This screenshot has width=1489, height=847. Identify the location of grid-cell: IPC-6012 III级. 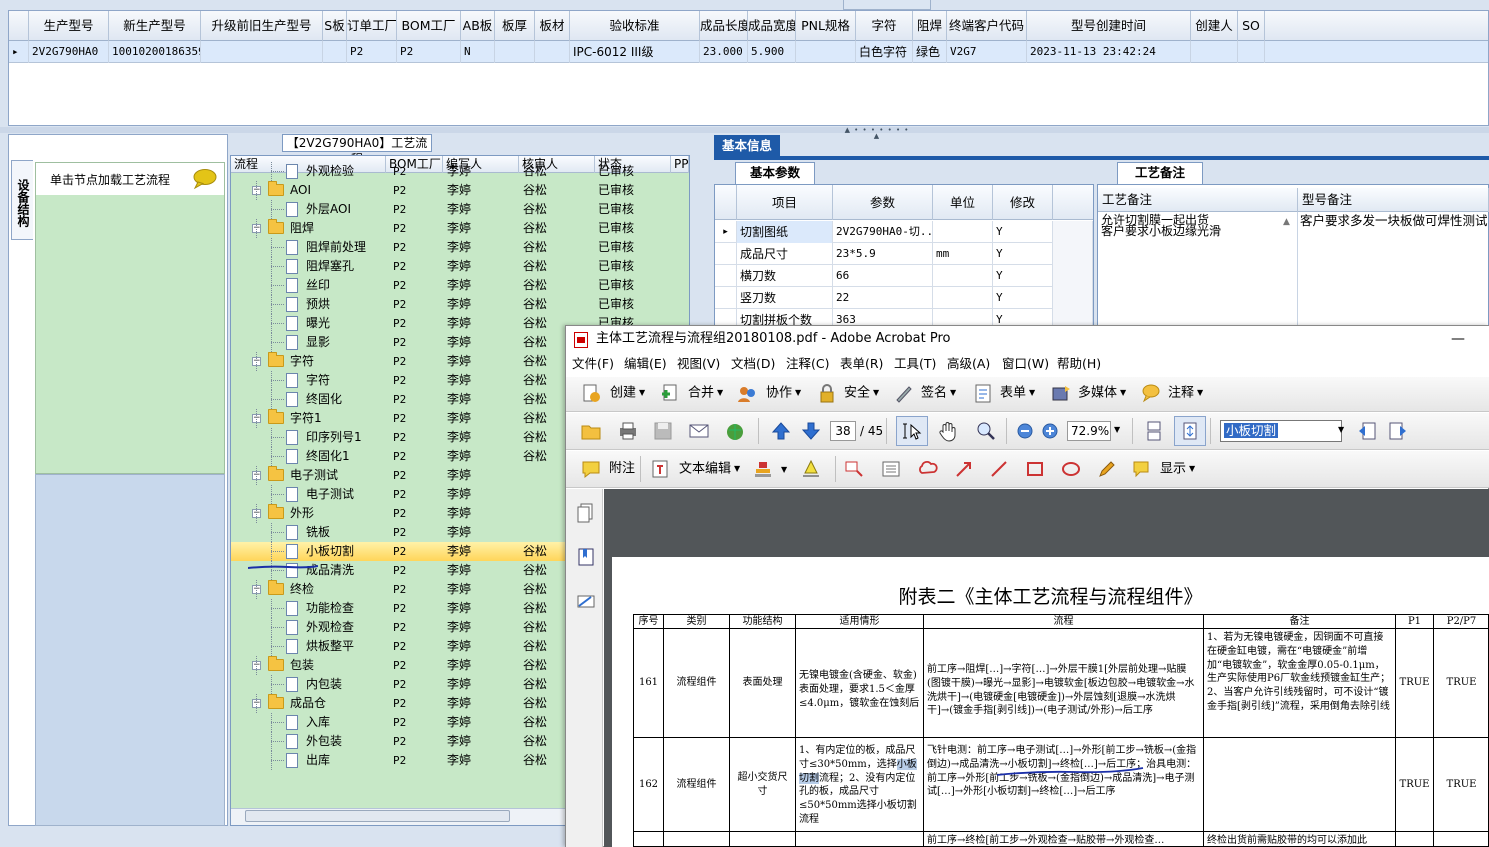
(635, 52).